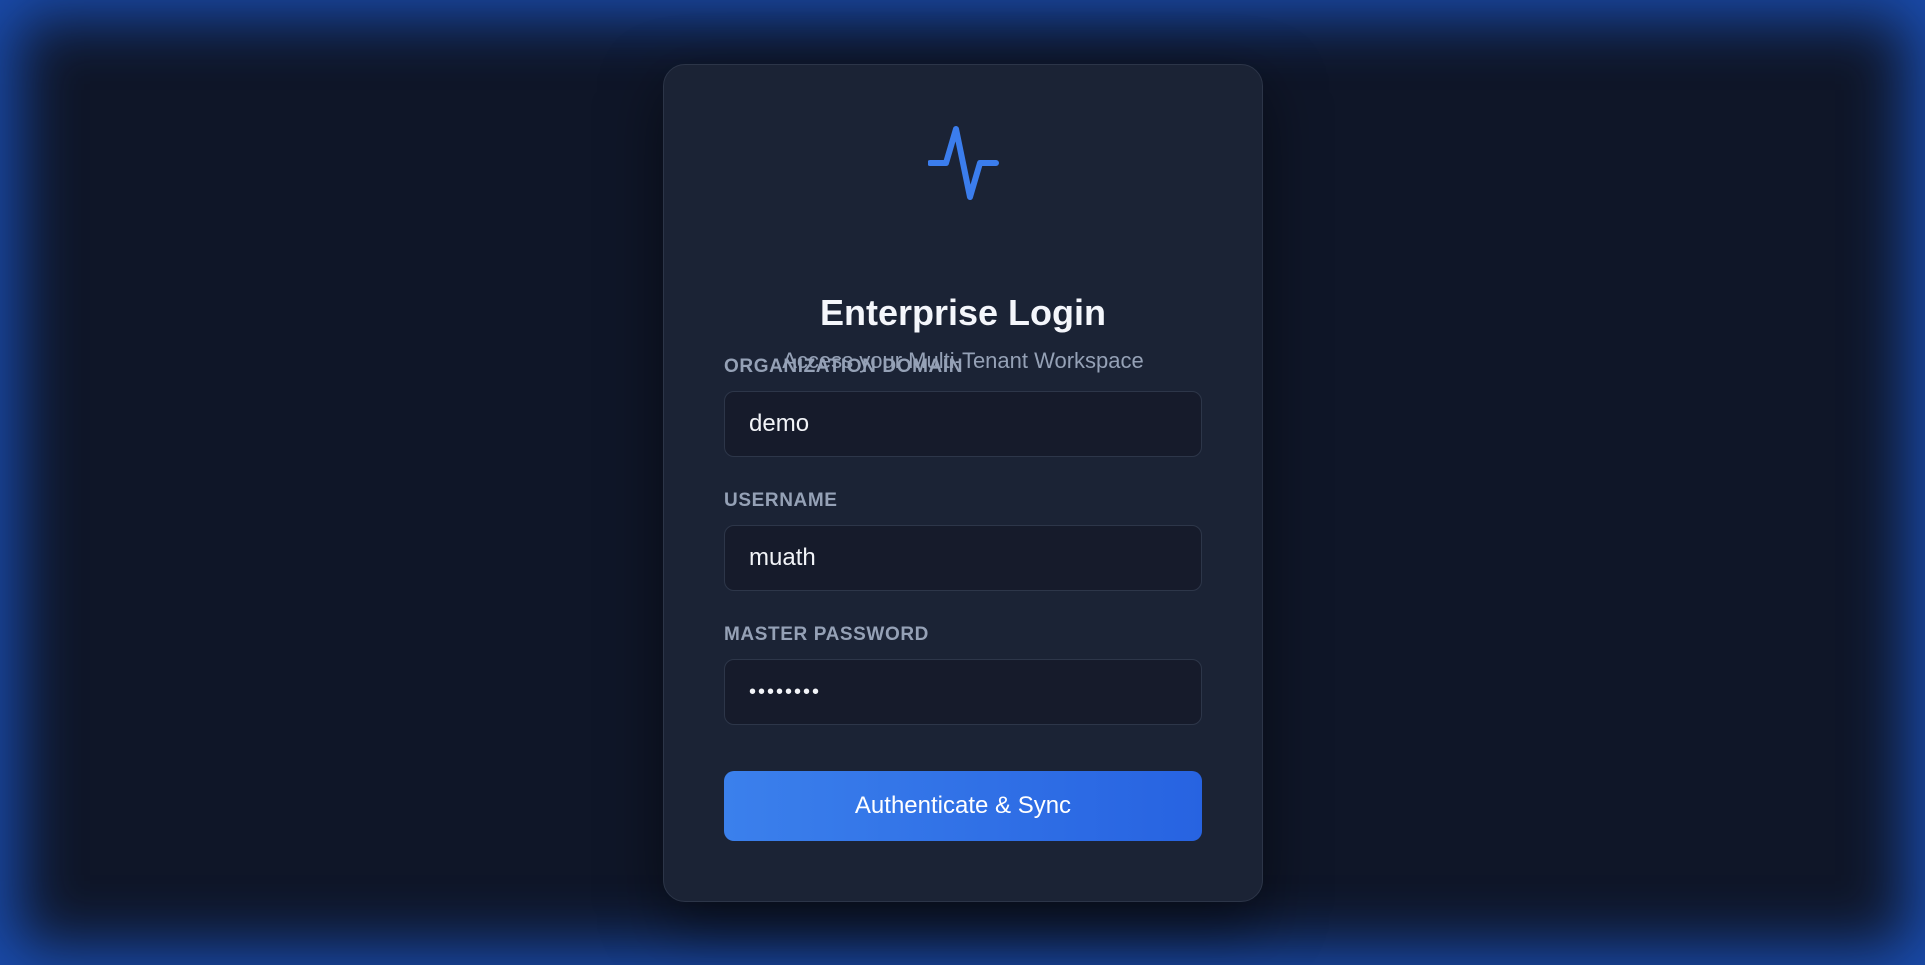 This screenshot has width=1925, height=965. What do you see at coordinates (826, 634) in the screenshot?
I see `password-label: MASTER PASSWORD` at bounding box center [826, 634].